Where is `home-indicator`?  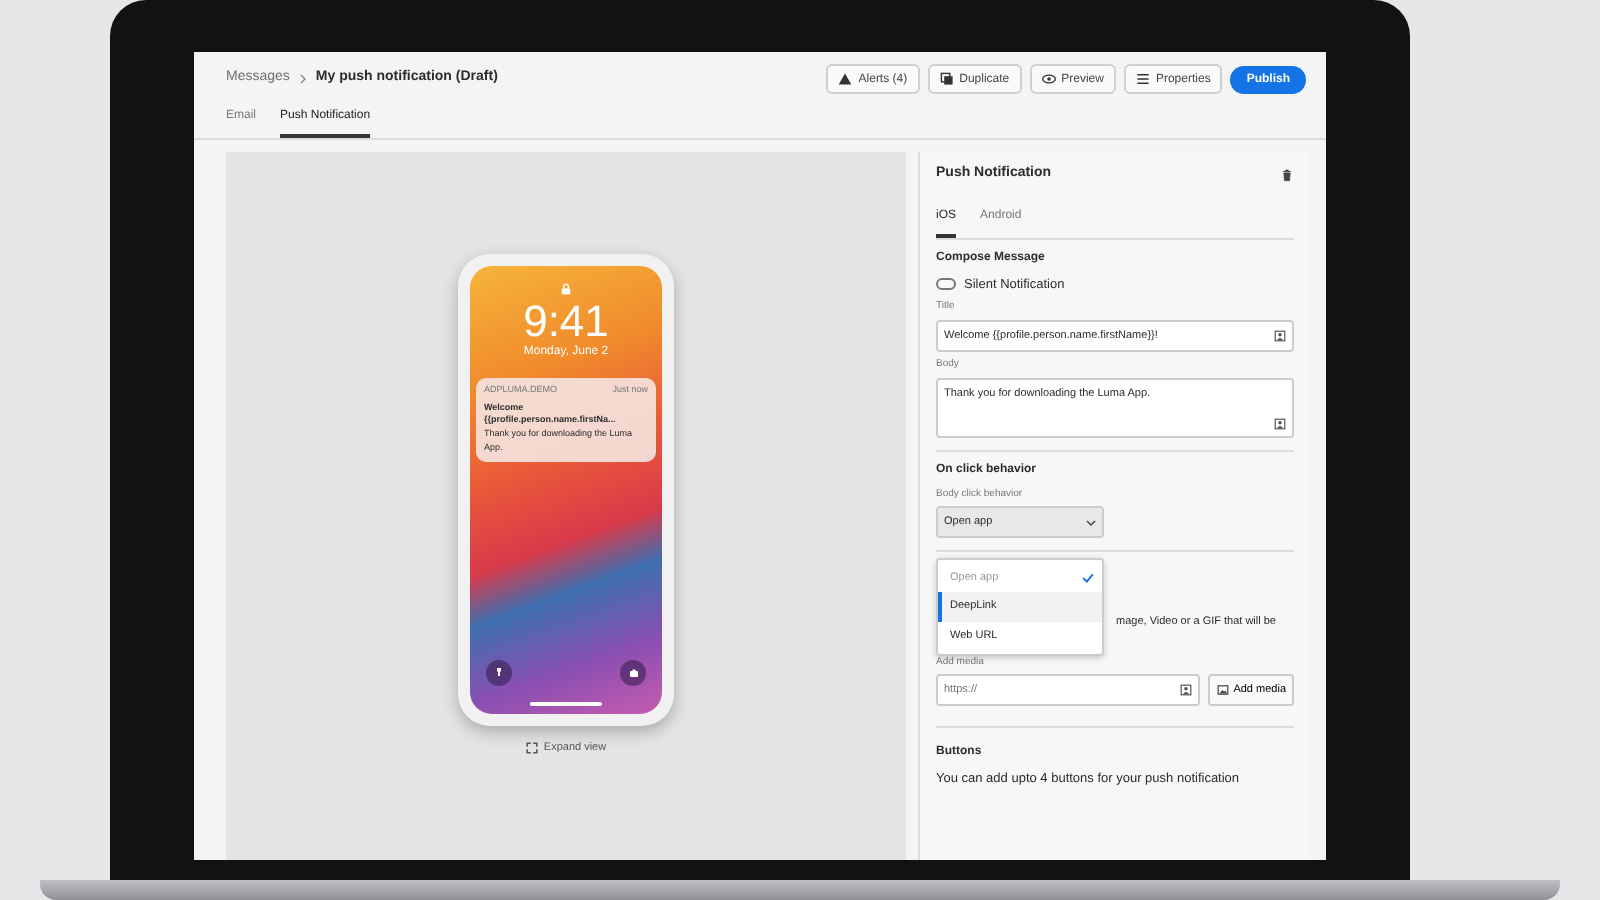 home-indicator is located at coordinates (566, 703).